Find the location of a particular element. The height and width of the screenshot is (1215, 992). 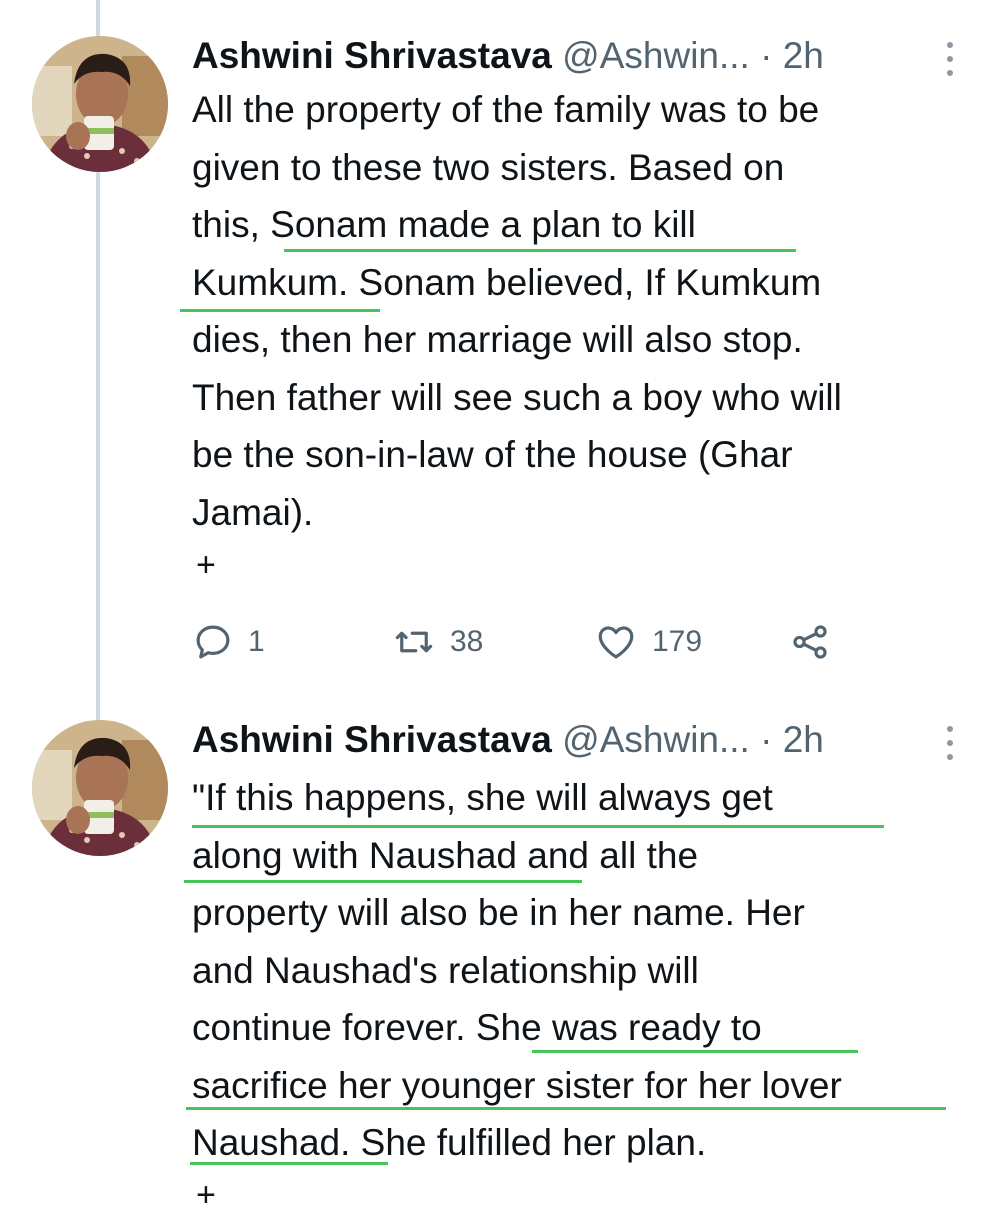

like-button: 179 is located at coordinates (648, 642).